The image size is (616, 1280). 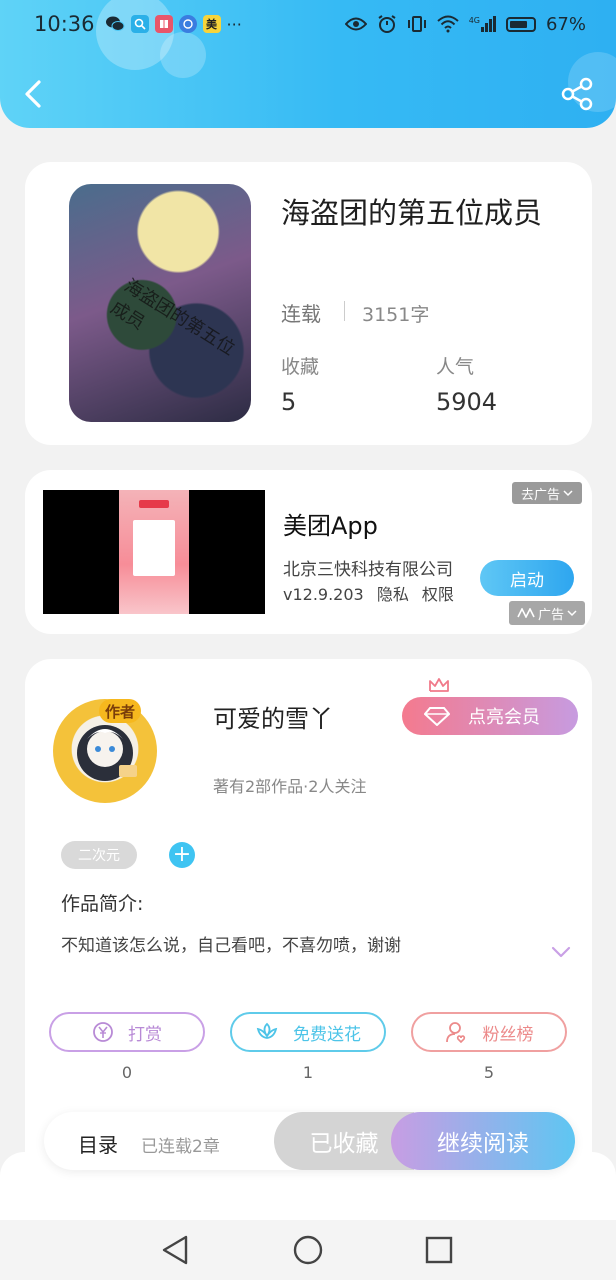 What do you see at coordinates (211, 24) in the screenshot?
I see `meituan-icon: 美` at bounding box center [211, 24].